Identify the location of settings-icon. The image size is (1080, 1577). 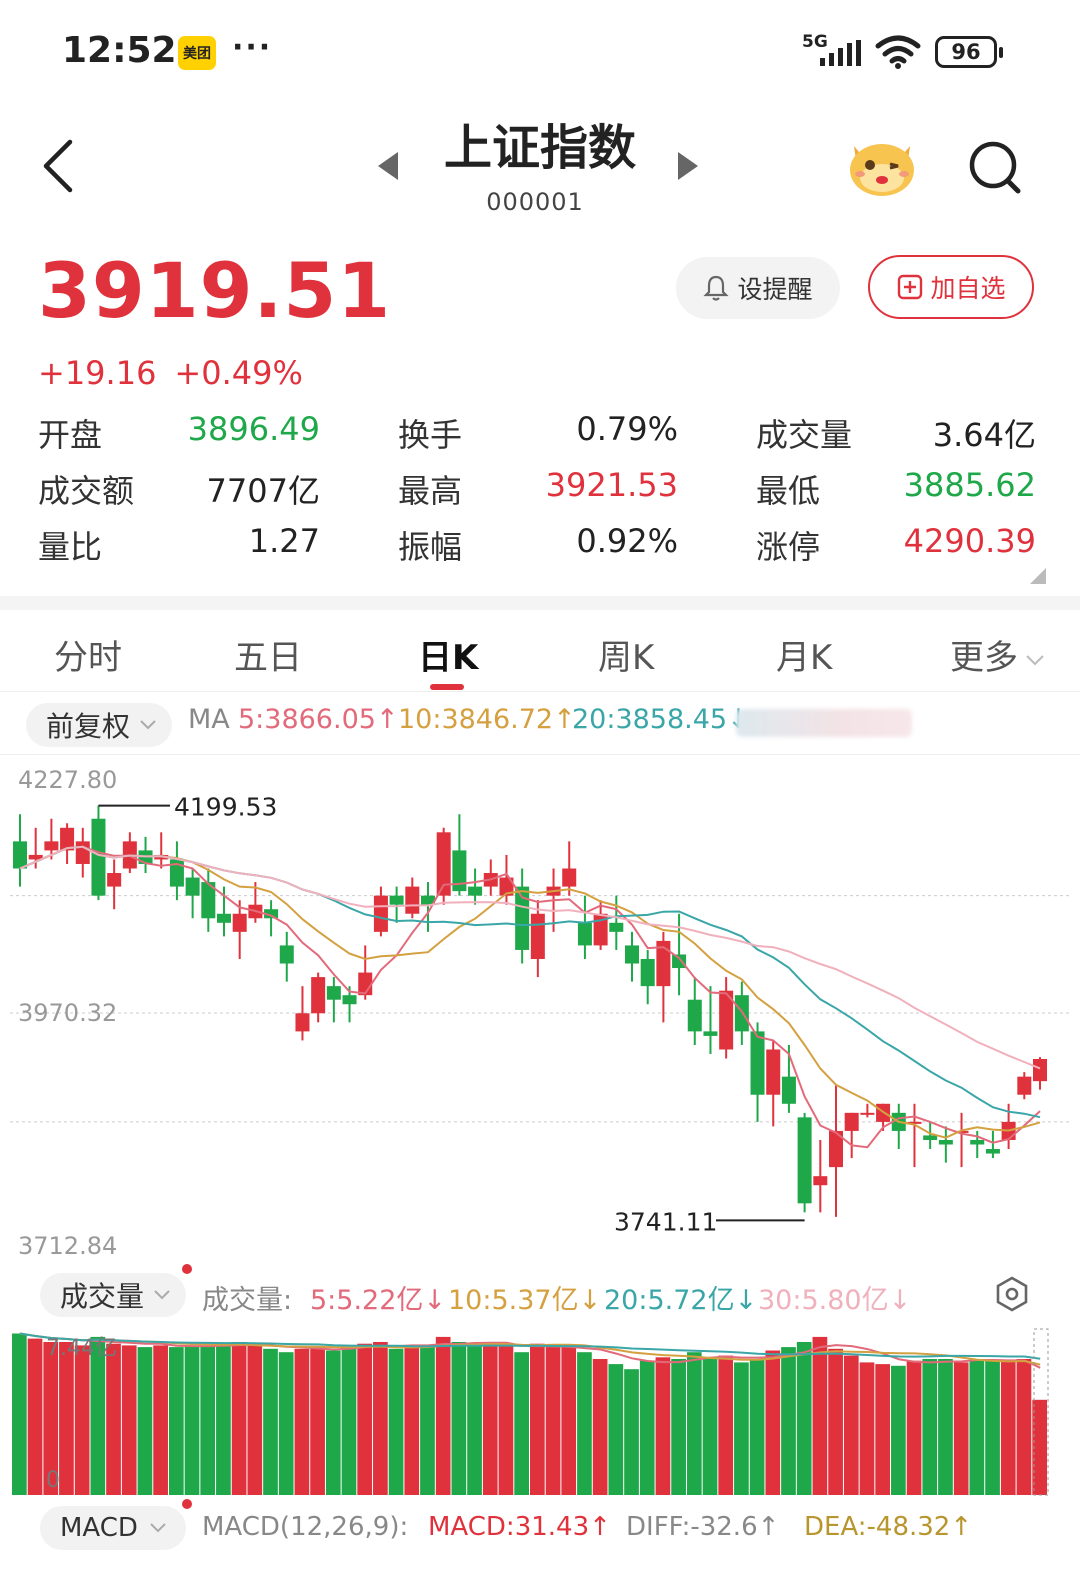
(1012, 1294).